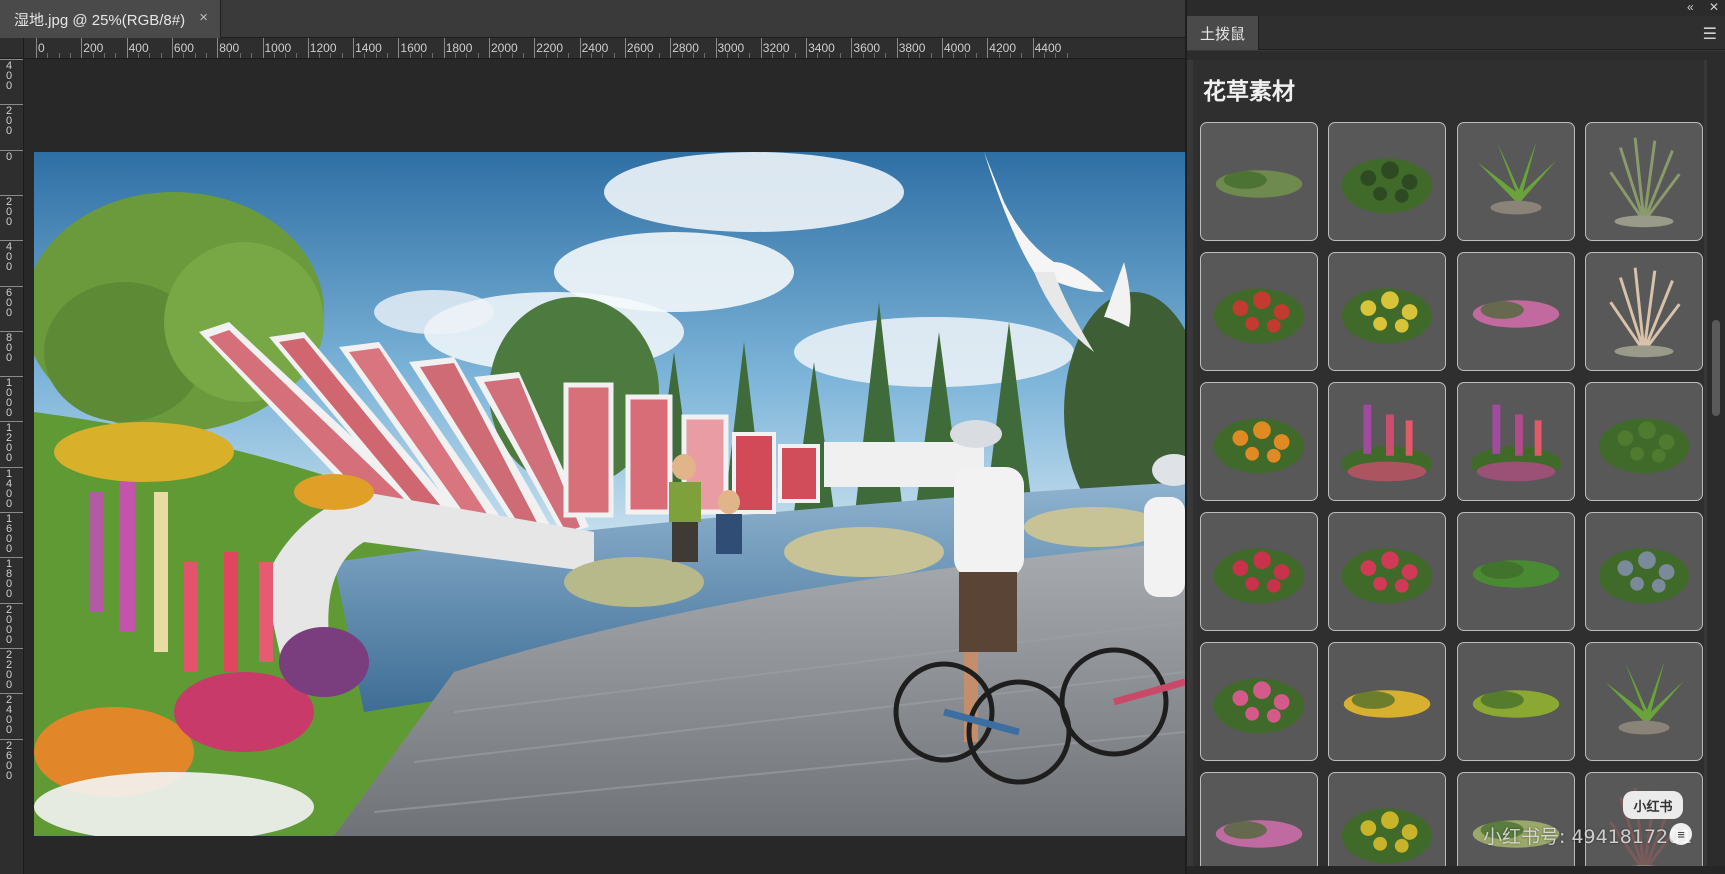 This screenshot has width=1725, height=874. What do you see at coordinates (1259, 446) in the screenshot?
I see `orange-flowers-thumbnail-icon` at bounding box center [1259, 446].